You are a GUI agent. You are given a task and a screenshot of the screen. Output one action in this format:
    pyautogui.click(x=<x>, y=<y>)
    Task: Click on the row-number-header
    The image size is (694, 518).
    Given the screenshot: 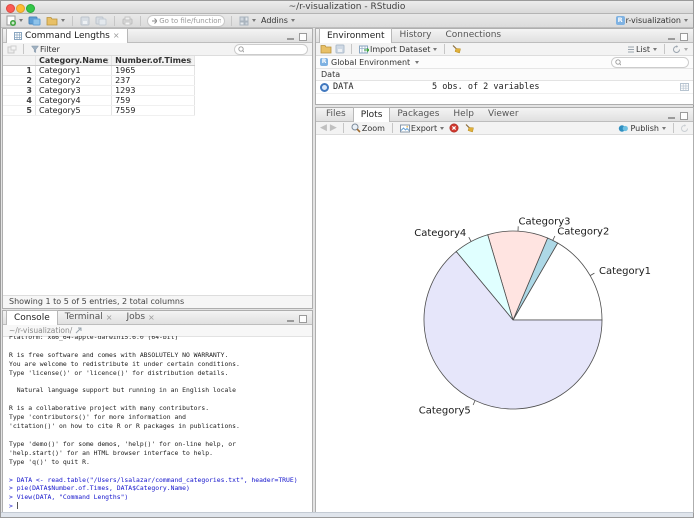 What is the action you would take?
    pyautogui.click(x=19, y=61)
    